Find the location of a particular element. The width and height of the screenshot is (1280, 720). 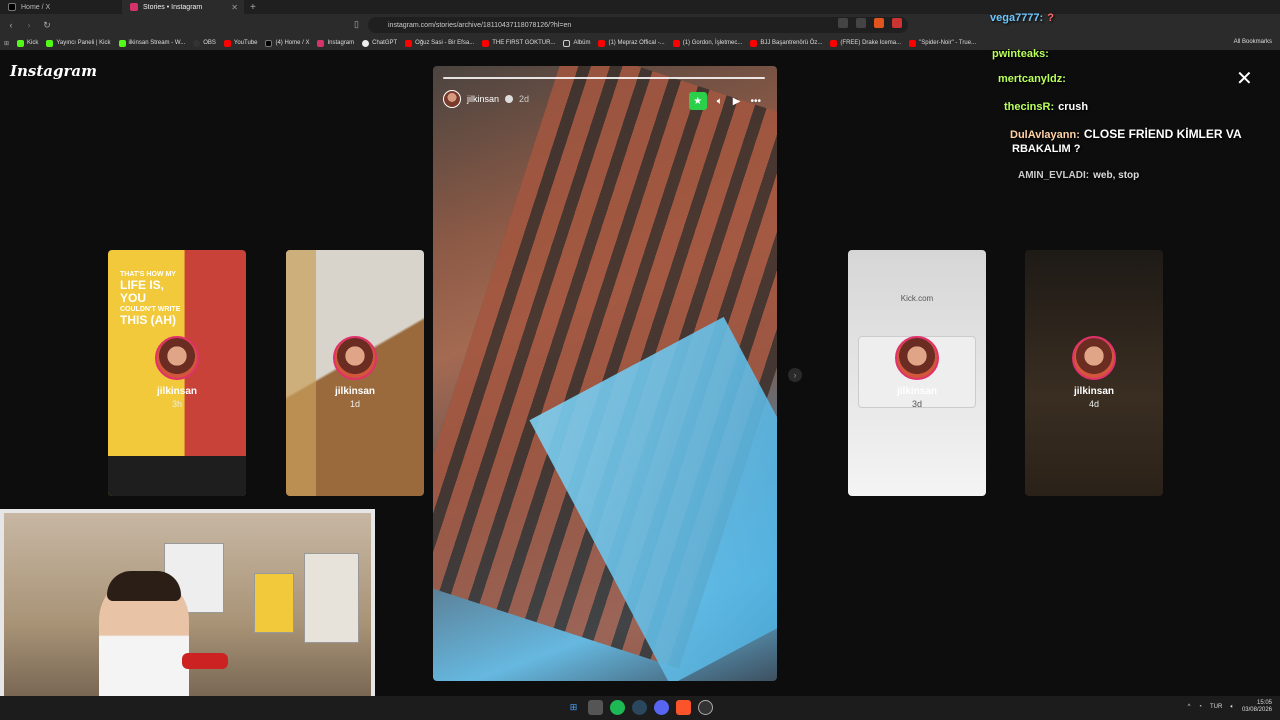

bookmark-item: Instagram is located at coordinates (335, 43).